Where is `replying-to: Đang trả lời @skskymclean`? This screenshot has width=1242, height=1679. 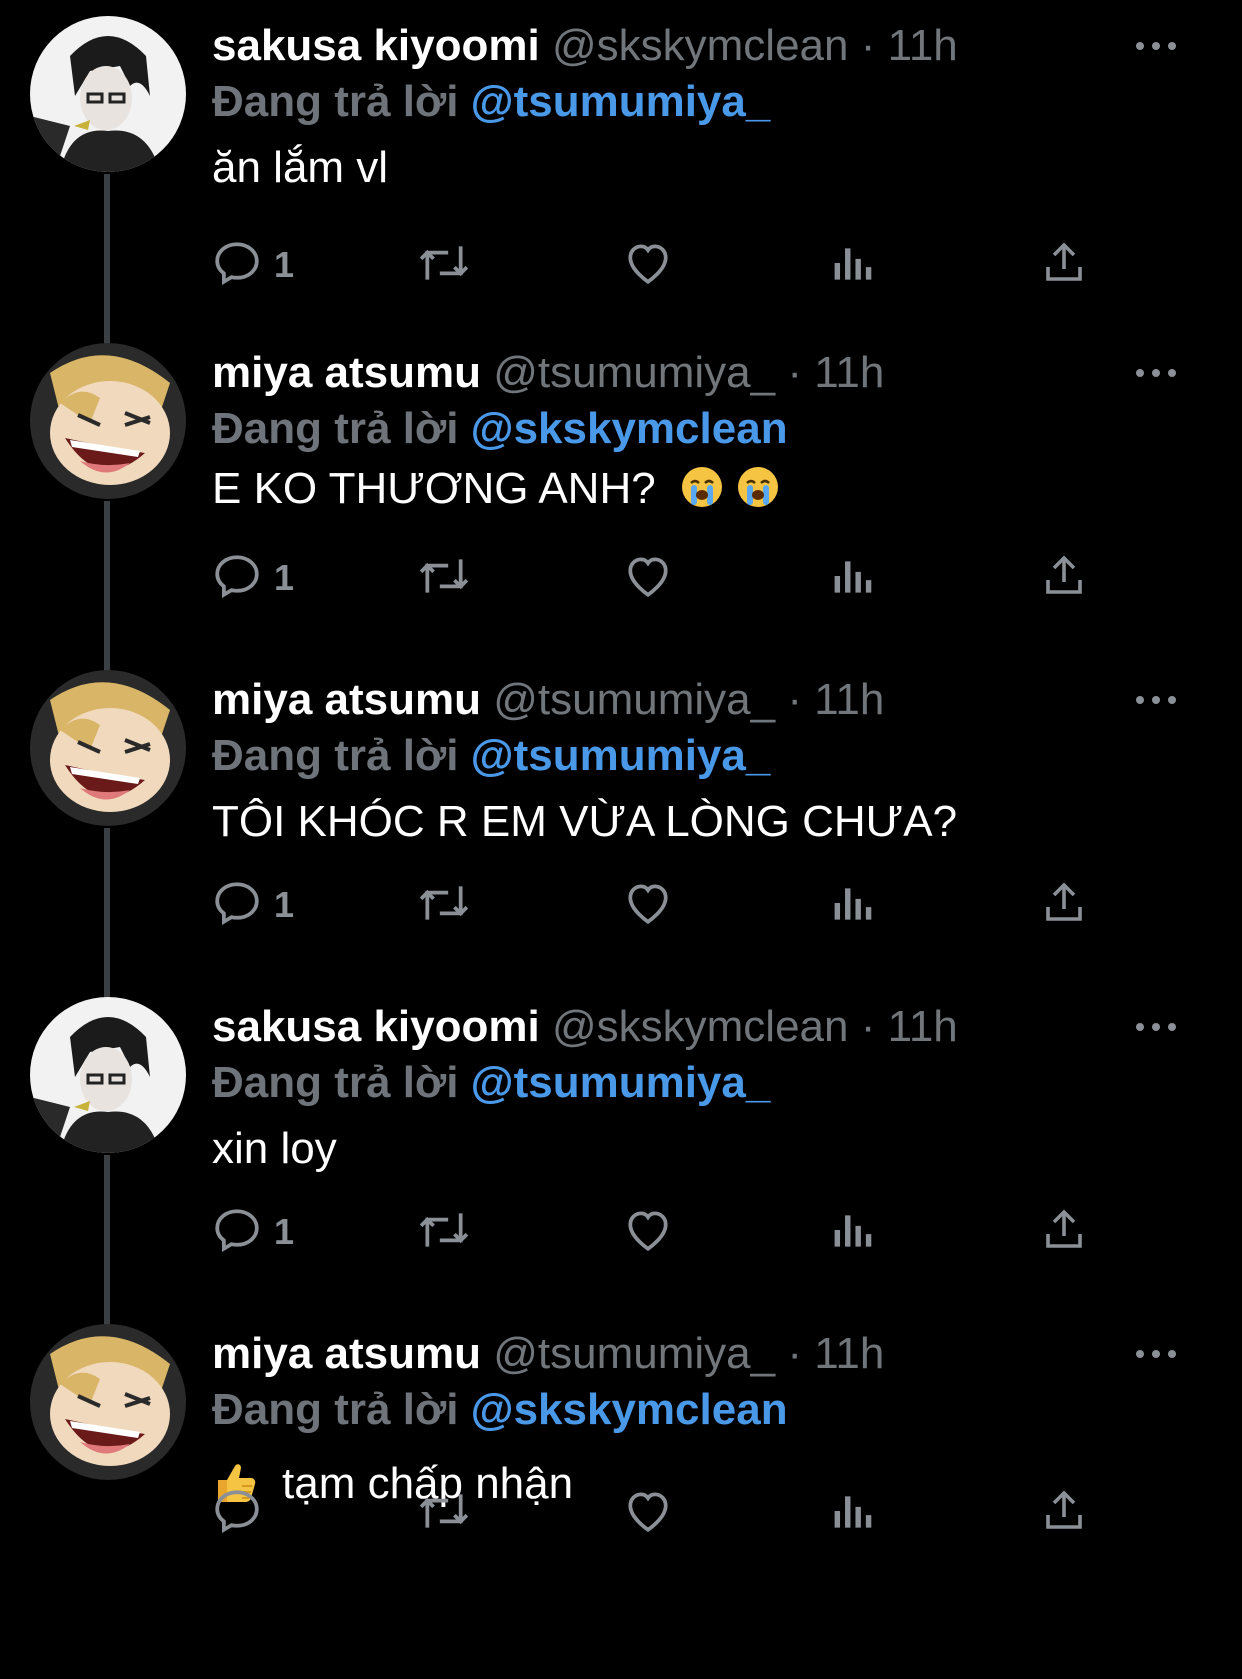 replying-to: Đang trả lời @skskymclean is located at coordinates (500, 1410).